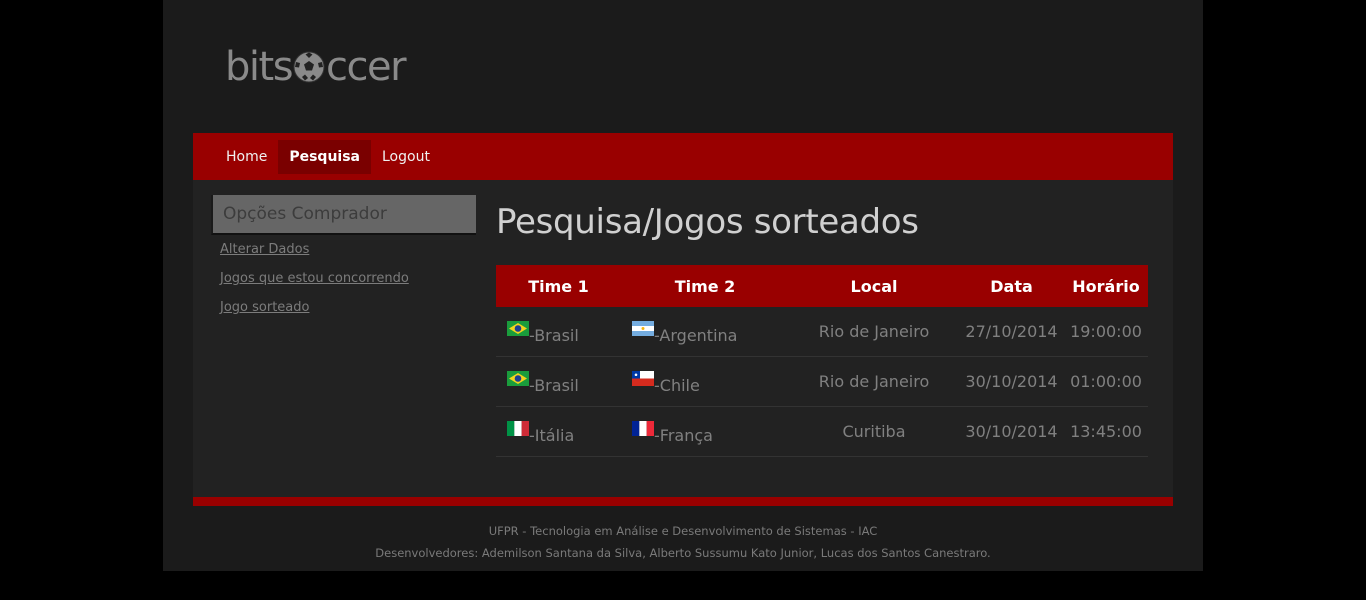 The width and height of the screenshot is (1366, 600). What do you see at coordinates (324, 156) in the screenshot?
I see `nav-pesquisa: Pesquisa` at bounding box center [324, 156].